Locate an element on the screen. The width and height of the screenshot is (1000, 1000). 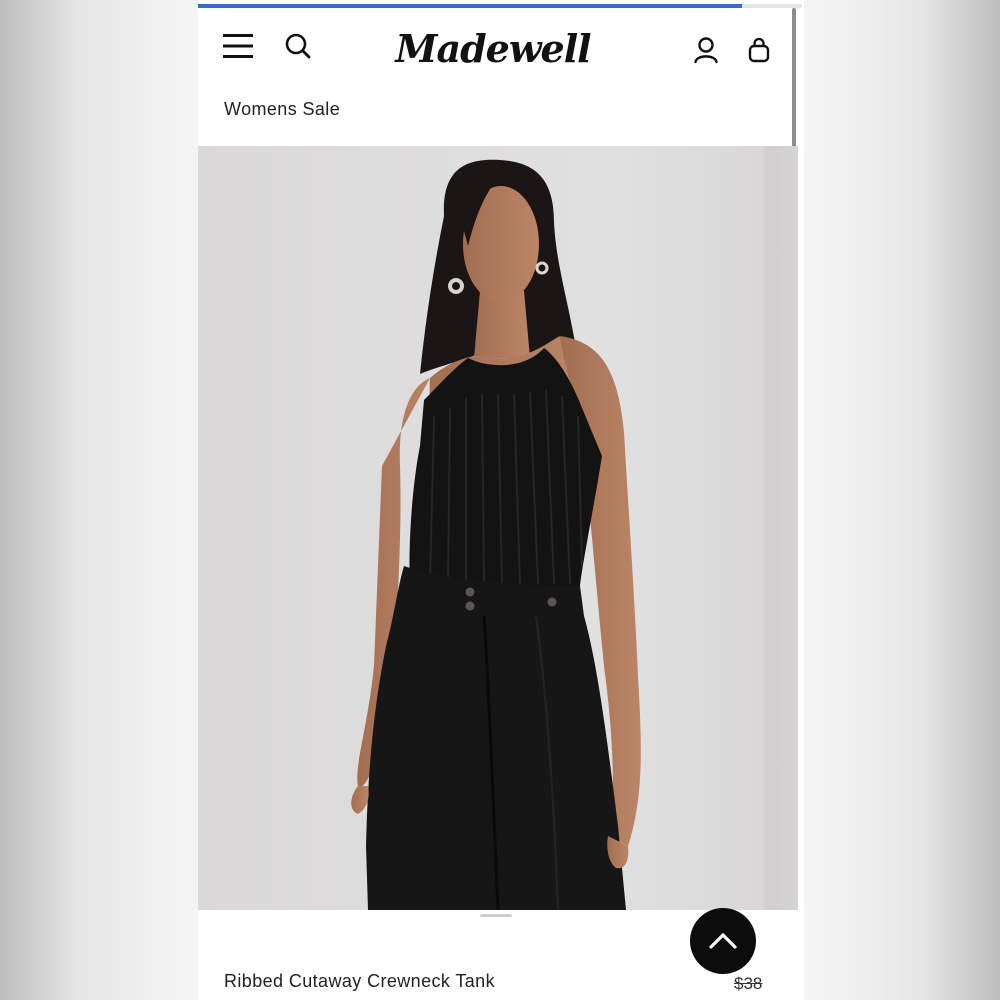
product-original-price: $38 is located at coordinates (748, 983).